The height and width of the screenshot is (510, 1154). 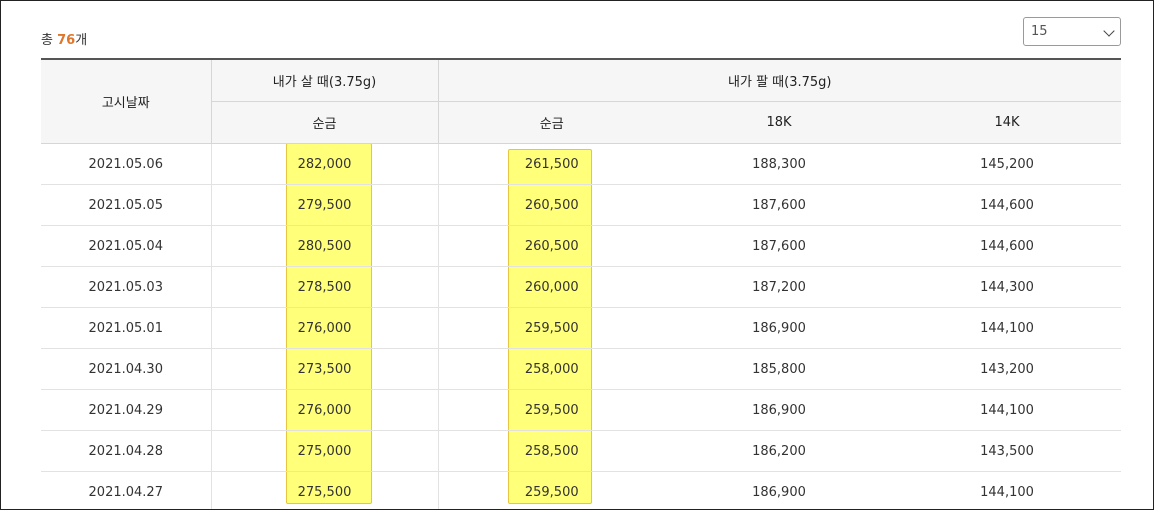 What do you see at coordinates (779, 80) in the screenshot?
I see `header-sell-group: 내가 팔 때(3.75g)` at bounding box center [779, 80].